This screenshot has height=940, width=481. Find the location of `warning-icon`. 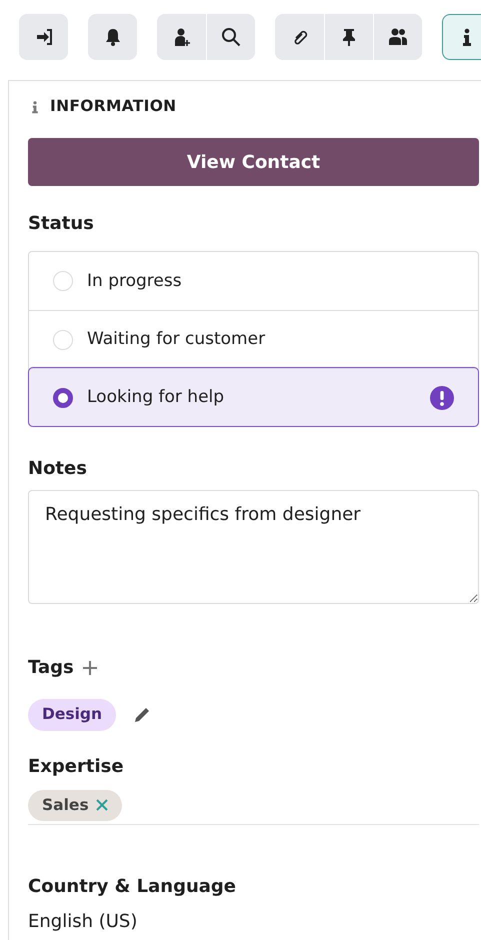

warning-icon is located at coordinates (442, 398).